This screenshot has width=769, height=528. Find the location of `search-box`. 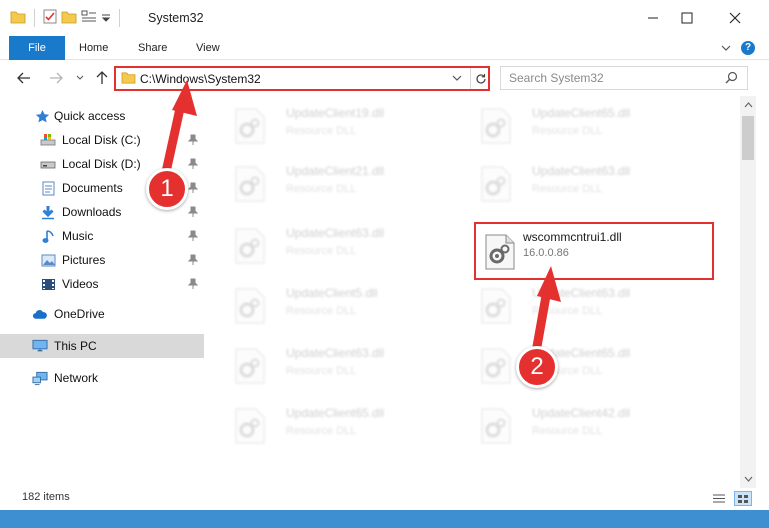

search-box is located at coordinates (624, 78).